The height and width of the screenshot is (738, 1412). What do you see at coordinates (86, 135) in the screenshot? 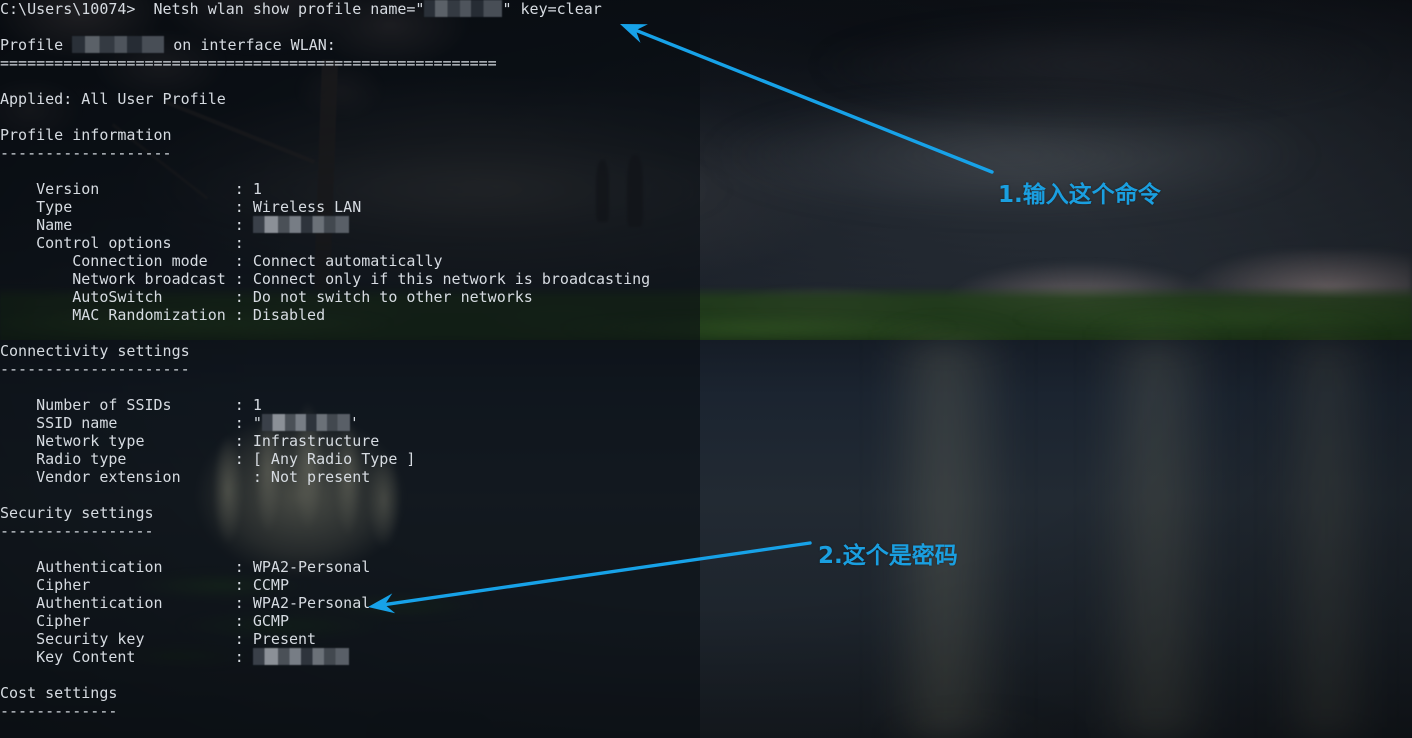
I see `console-section-title: Profile information` at bounding box center [86, 135].